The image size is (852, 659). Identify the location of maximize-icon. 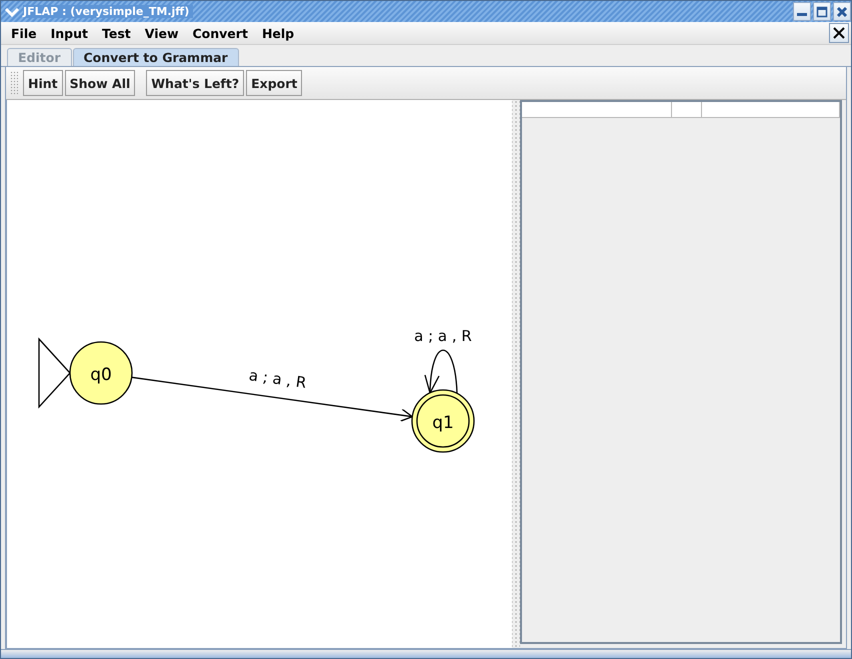
(822, 12).